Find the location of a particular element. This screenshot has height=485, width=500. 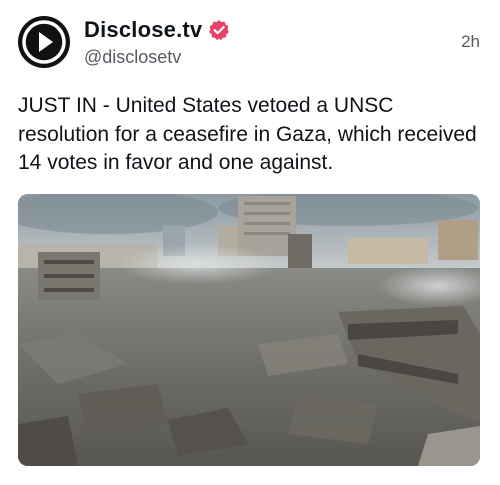

display-name: Disclose.tv is located at coordinates (143, 30).